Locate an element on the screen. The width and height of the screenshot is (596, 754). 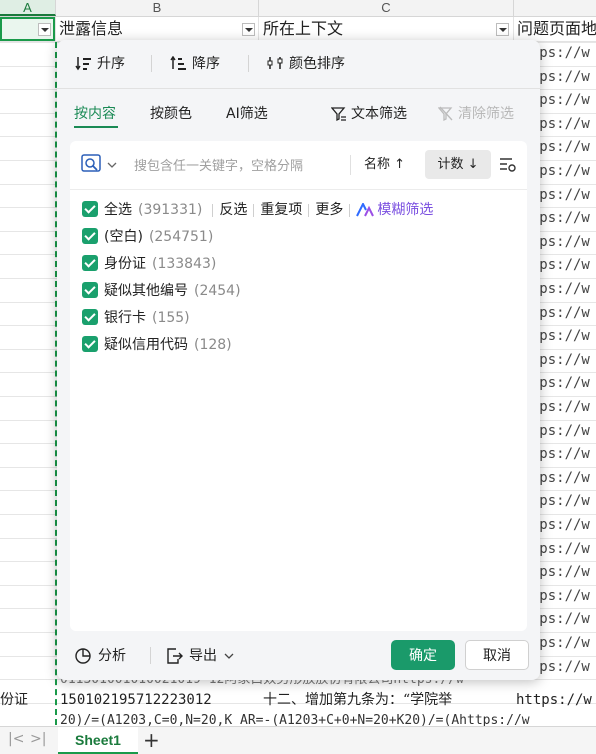
list-item: (空白) (254751) is located at coordinates (147, 237).